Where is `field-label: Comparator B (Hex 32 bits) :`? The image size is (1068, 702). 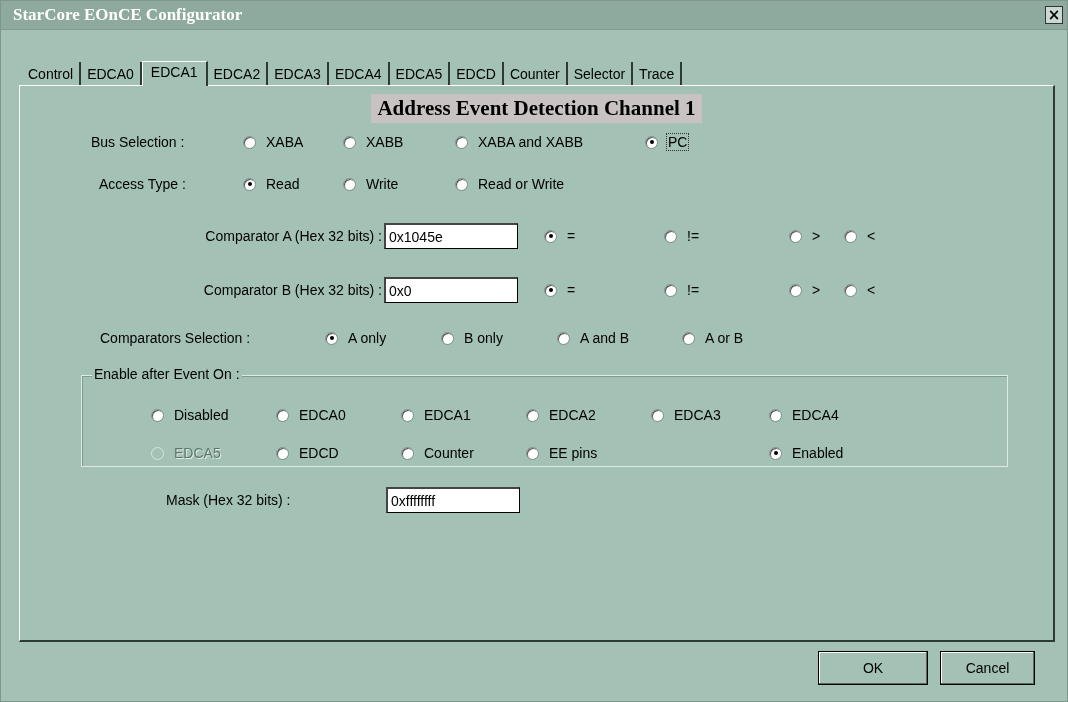 field-label: Comparator B (Hex 32 bits) : is located at coordinates (292, 290).